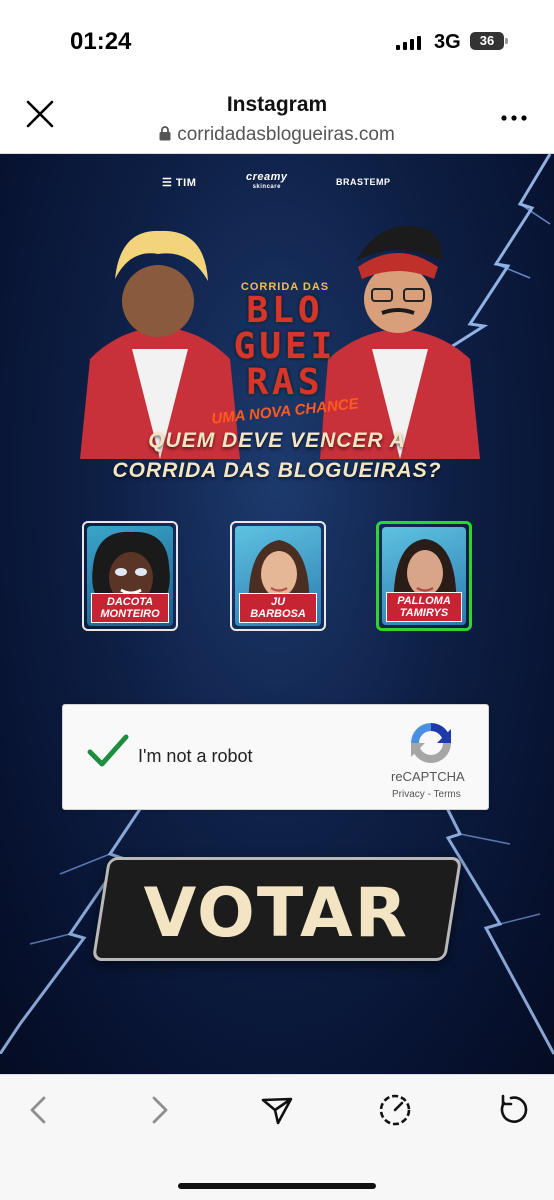 This screenshot has height=1200, width=554. What do you see at coordinates (277, 440) in the screenshot?
I see `question-line-1: QUEM DEVE VENCER A` at bounding box center [277, 440].